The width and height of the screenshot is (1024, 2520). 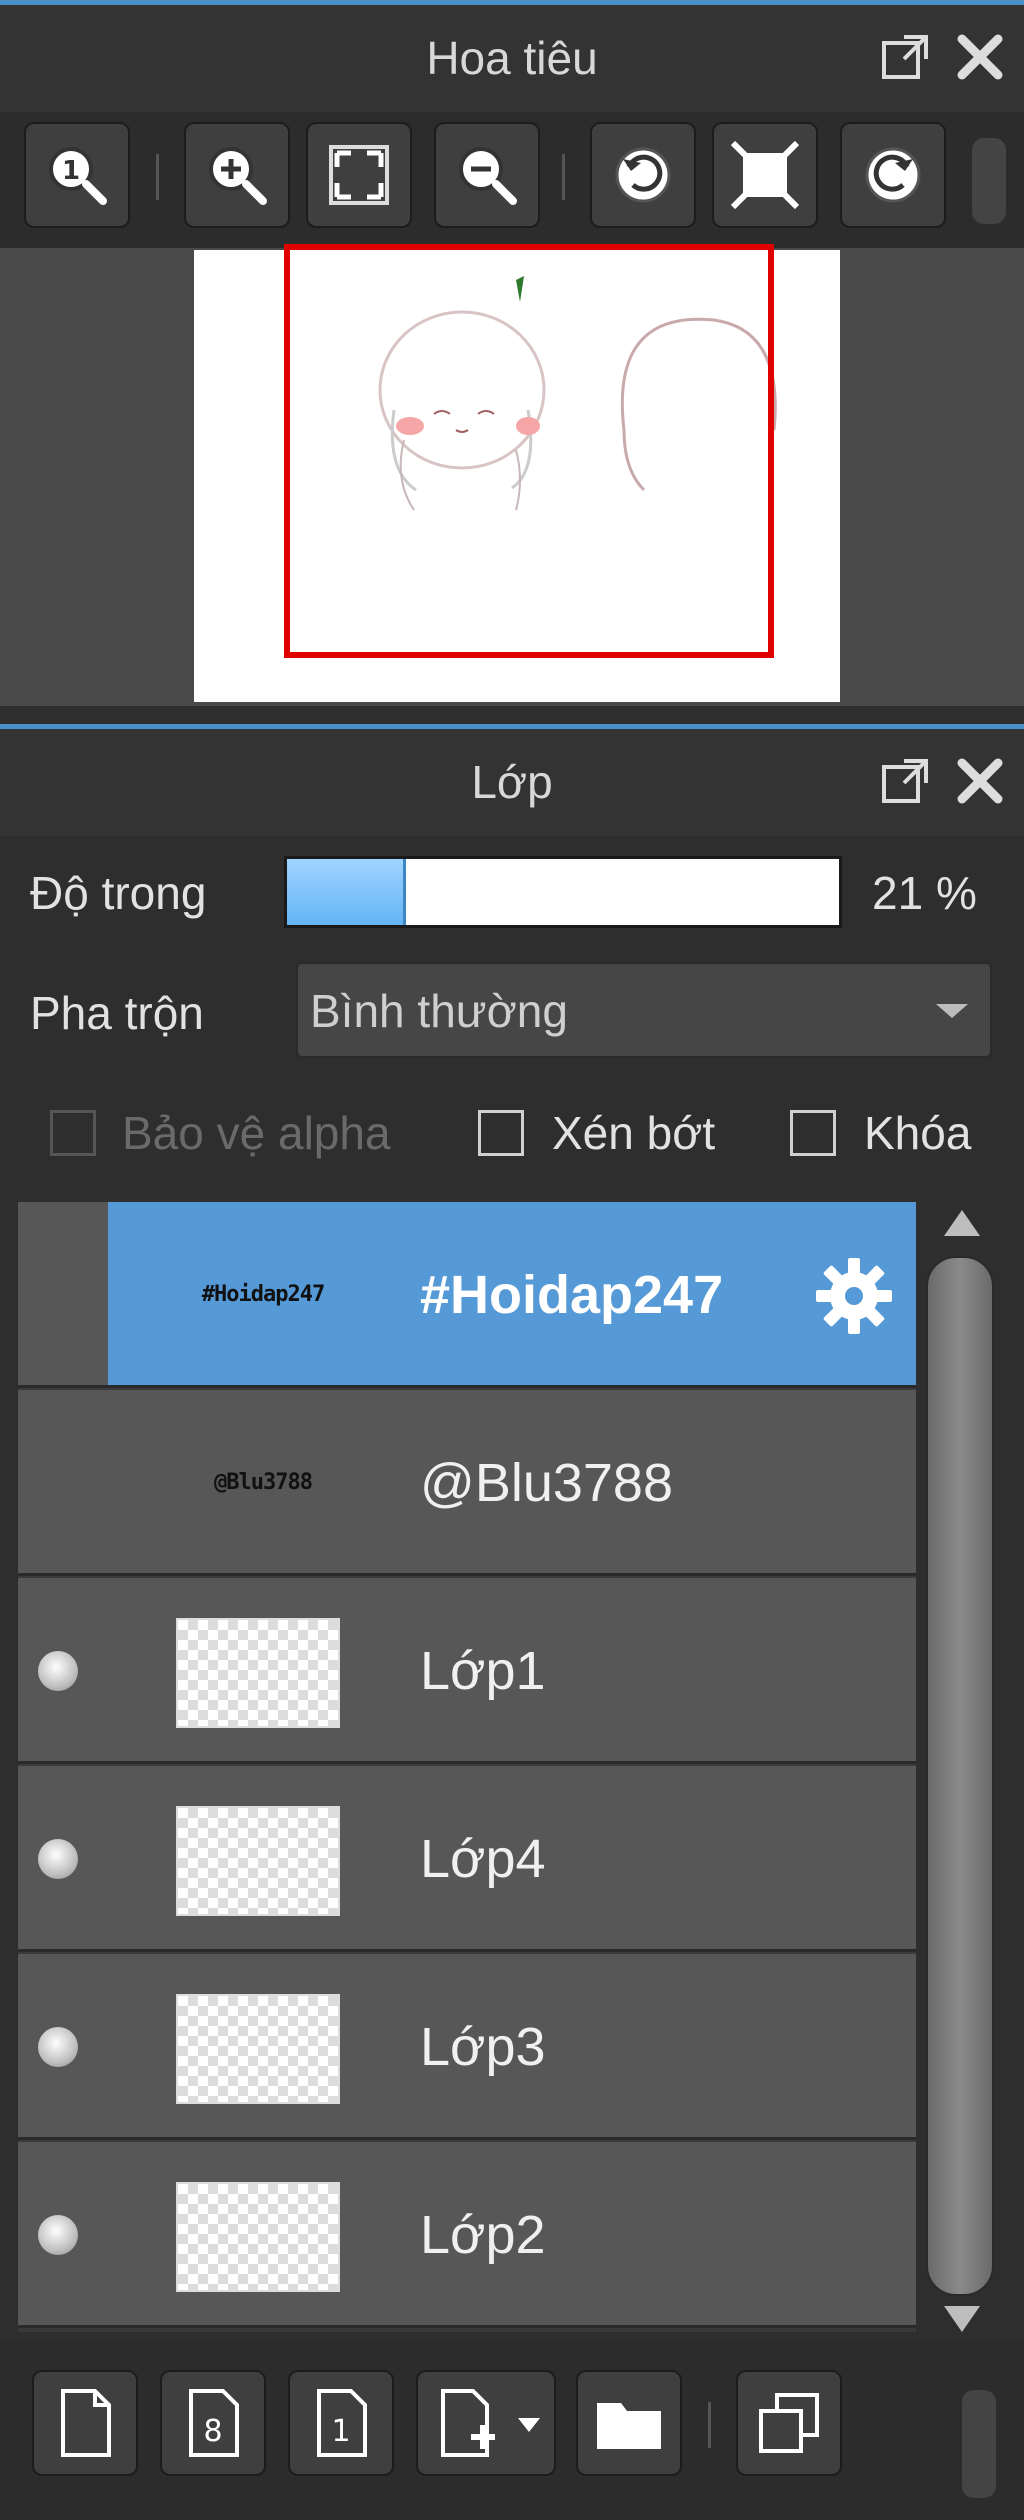 What do you see at coordinates (962, 1223) in the screenshot?
I see `scroll-up-icon` at bounding box center [962, 1223].